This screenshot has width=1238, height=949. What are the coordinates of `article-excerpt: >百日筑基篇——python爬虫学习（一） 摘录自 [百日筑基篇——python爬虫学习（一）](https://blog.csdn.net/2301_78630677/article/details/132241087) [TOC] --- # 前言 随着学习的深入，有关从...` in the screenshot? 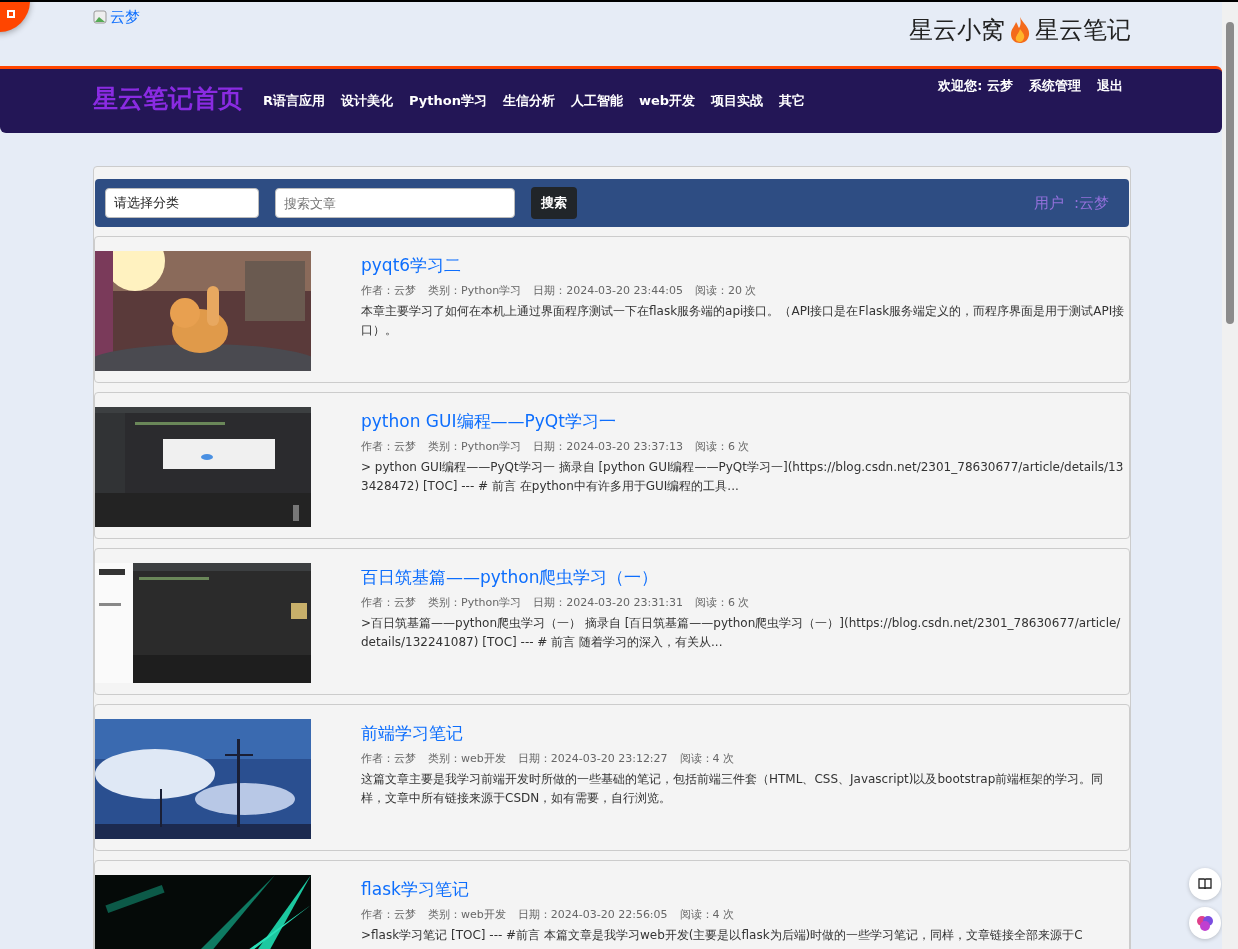 It's located at (741, 633).